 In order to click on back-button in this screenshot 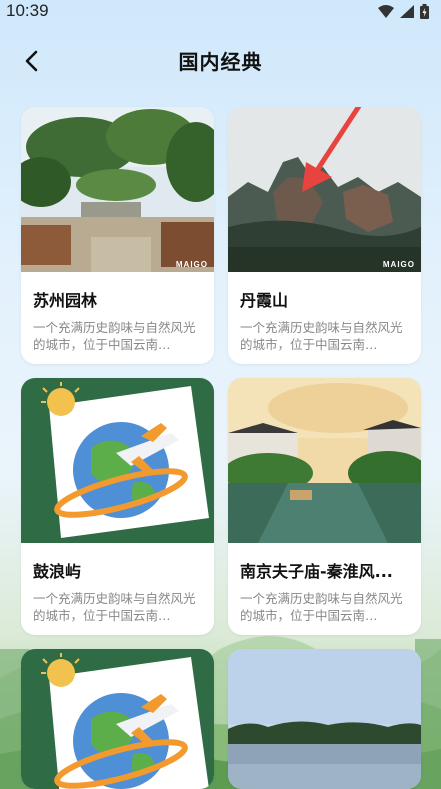, I will do `click(31, 61)`.